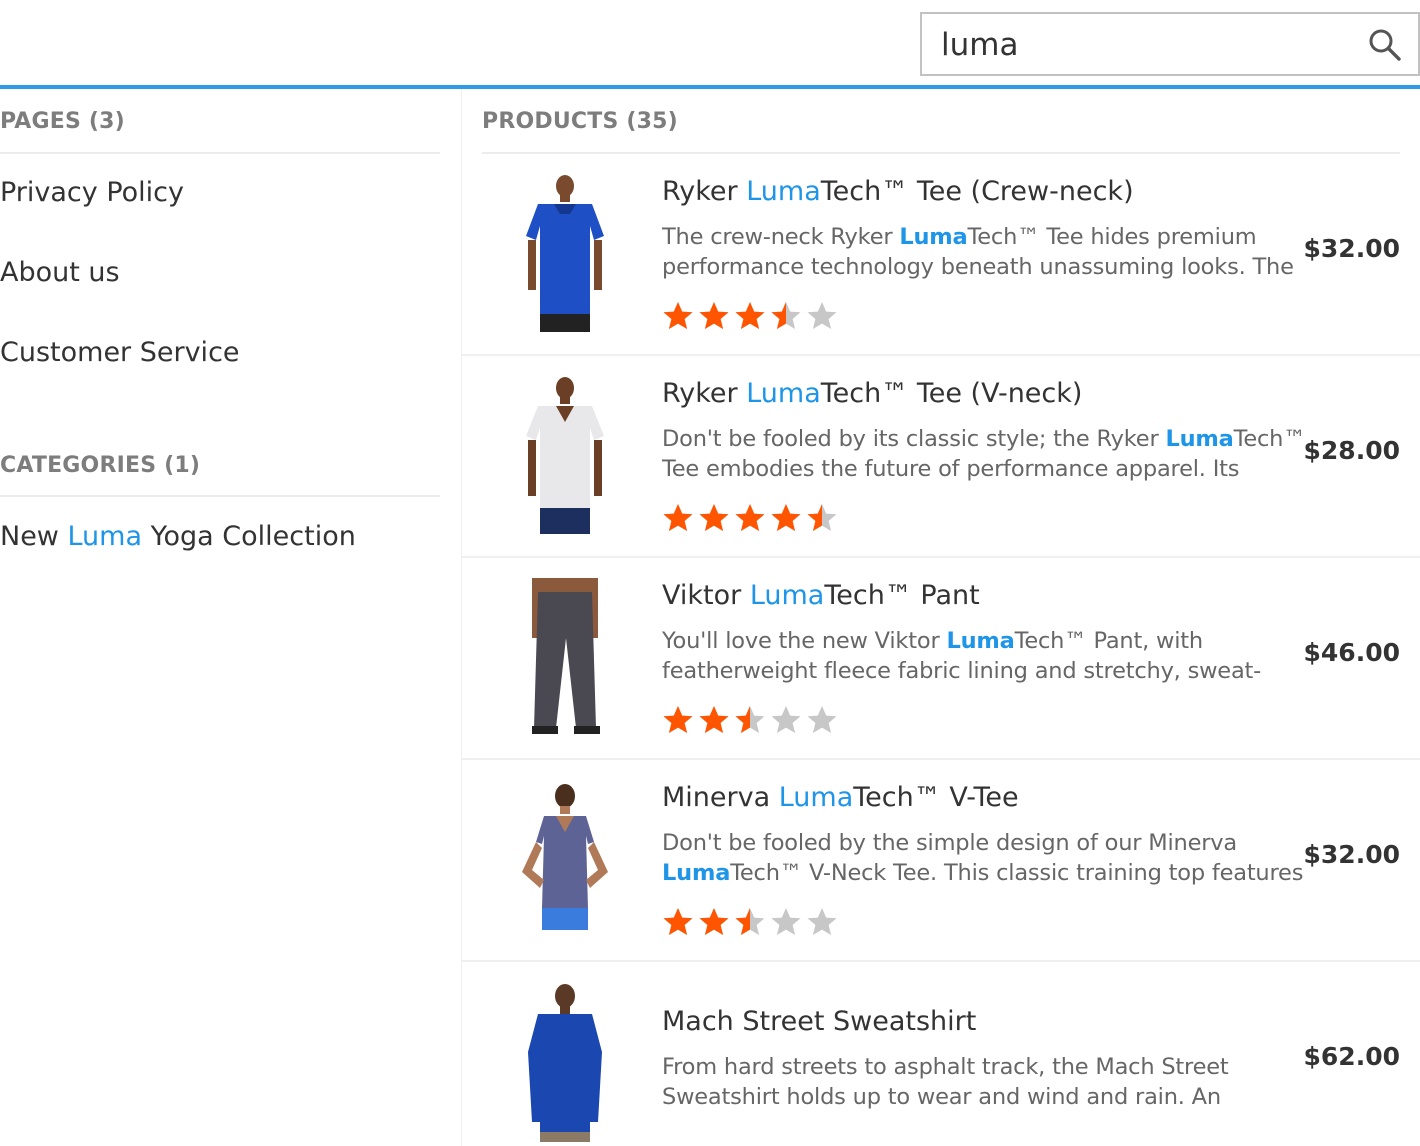 This screenshot has height=1146, width=1420. What do you see at coordinates (1351, 652) in the screenshot?
I see `product-price: $46.00` at bounding box center [1351, 652].